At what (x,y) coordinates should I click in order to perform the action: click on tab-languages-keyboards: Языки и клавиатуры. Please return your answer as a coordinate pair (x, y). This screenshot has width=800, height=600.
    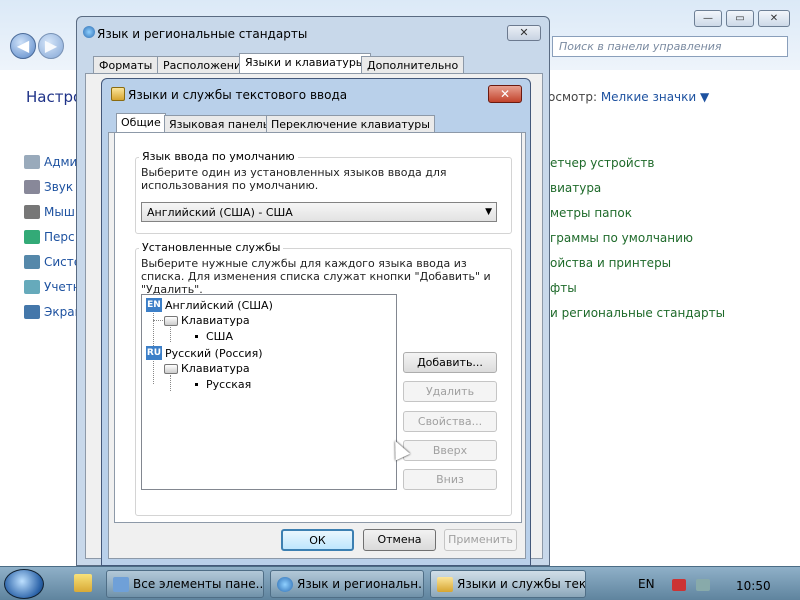
    Looking at the image, I should click on (305, 63).